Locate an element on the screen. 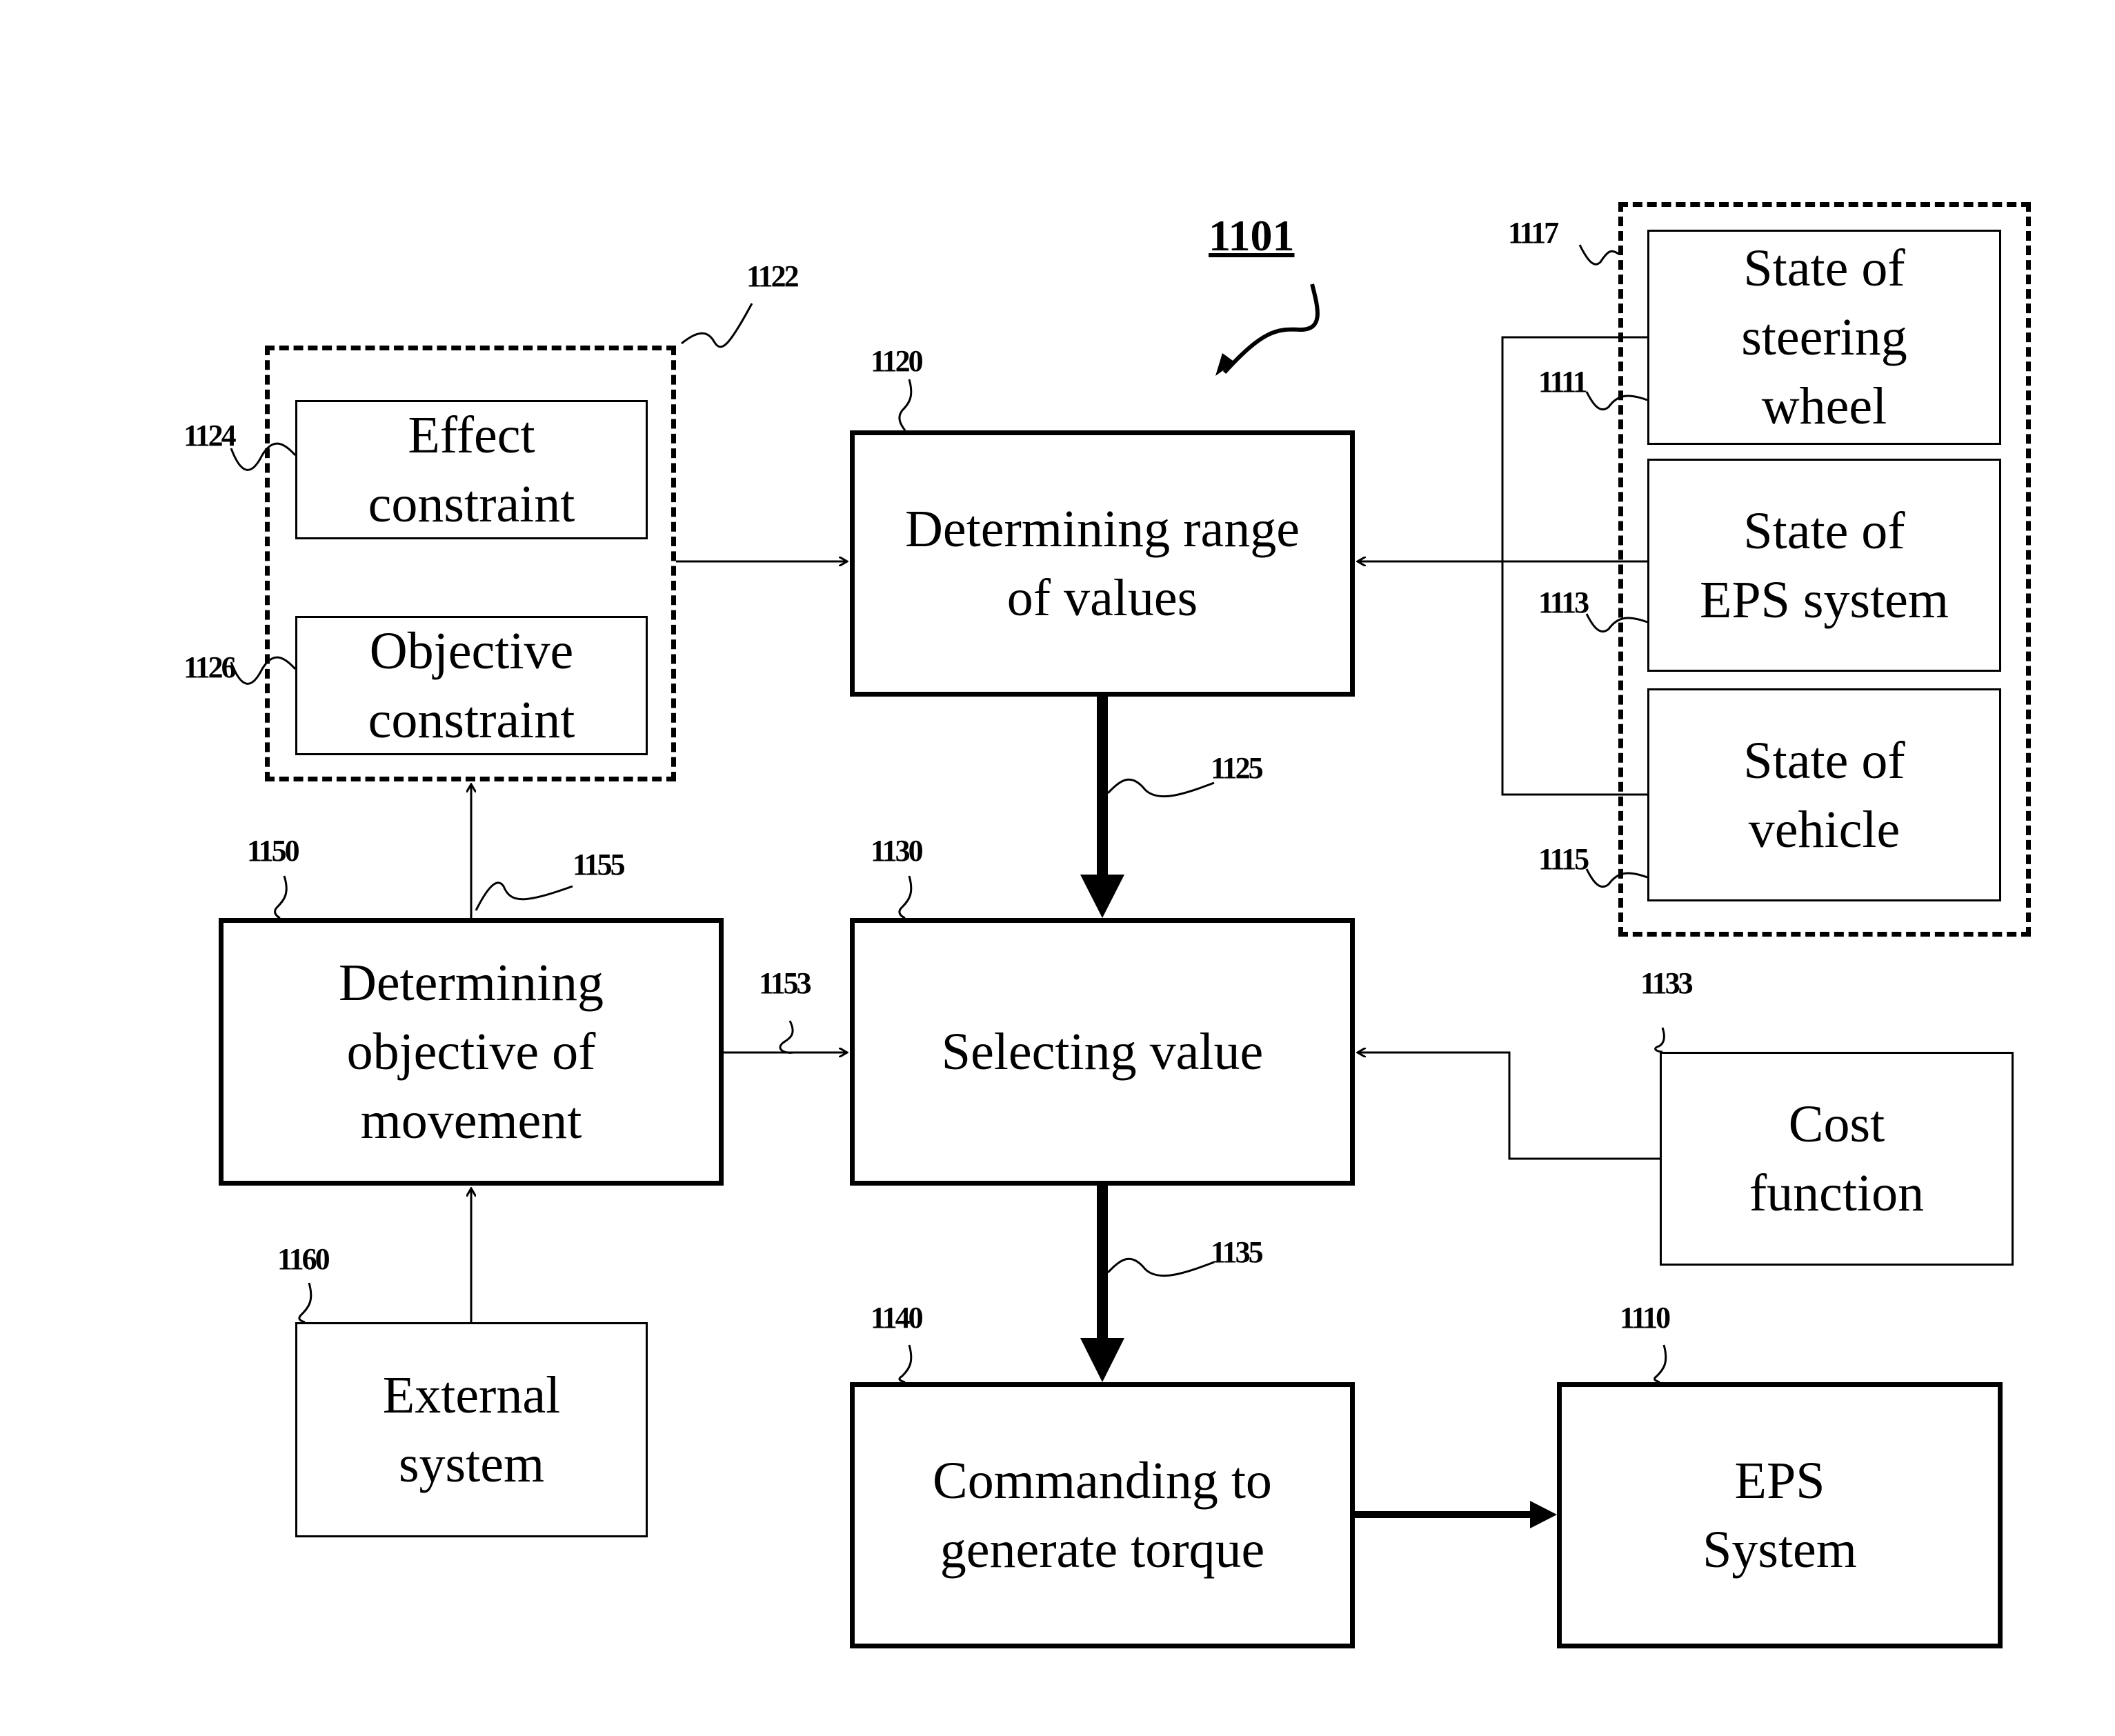 This screenshot has width=2115, height=1736. ref-1124: 1124 is located at coordinates (210, 436).